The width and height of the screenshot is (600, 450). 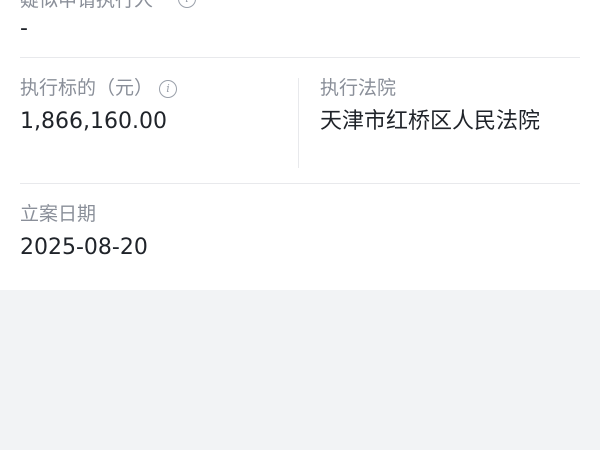 I want to click on exec-amount-value: 1,866,160.00, so click(x=93, y=121).